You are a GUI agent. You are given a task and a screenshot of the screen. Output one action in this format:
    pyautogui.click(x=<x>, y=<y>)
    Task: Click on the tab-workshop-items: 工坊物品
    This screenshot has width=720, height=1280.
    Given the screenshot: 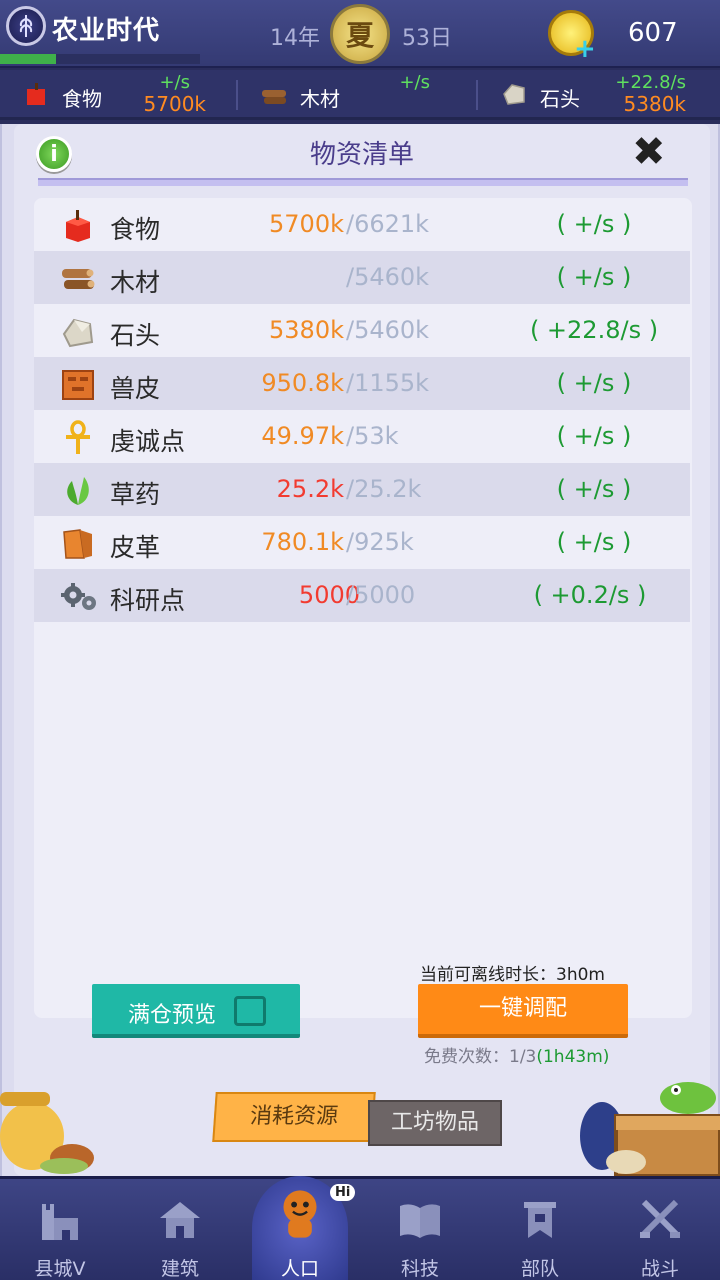 What is the action you would take?
    pyautogui.click(x=435, y=1123)
    